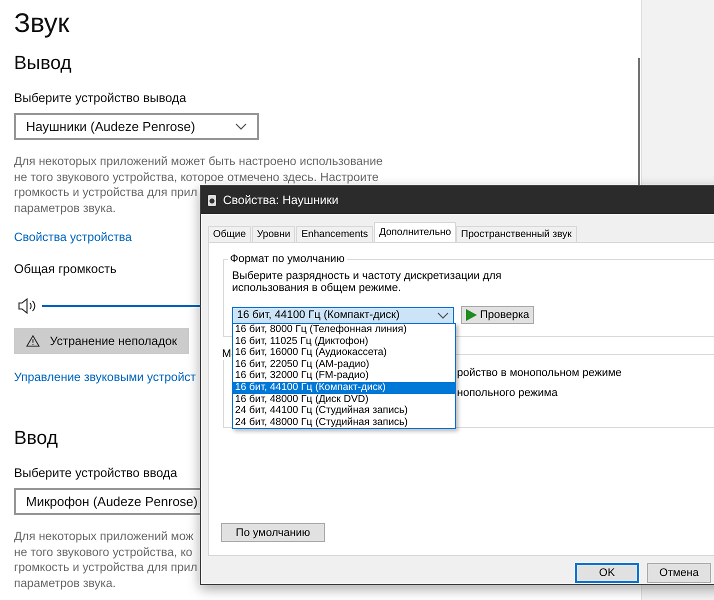 This screenshot has height=600, width=714. Describe the element at coordinates (227, 354) in the screenshot. I see `group-legend: М` at that location.